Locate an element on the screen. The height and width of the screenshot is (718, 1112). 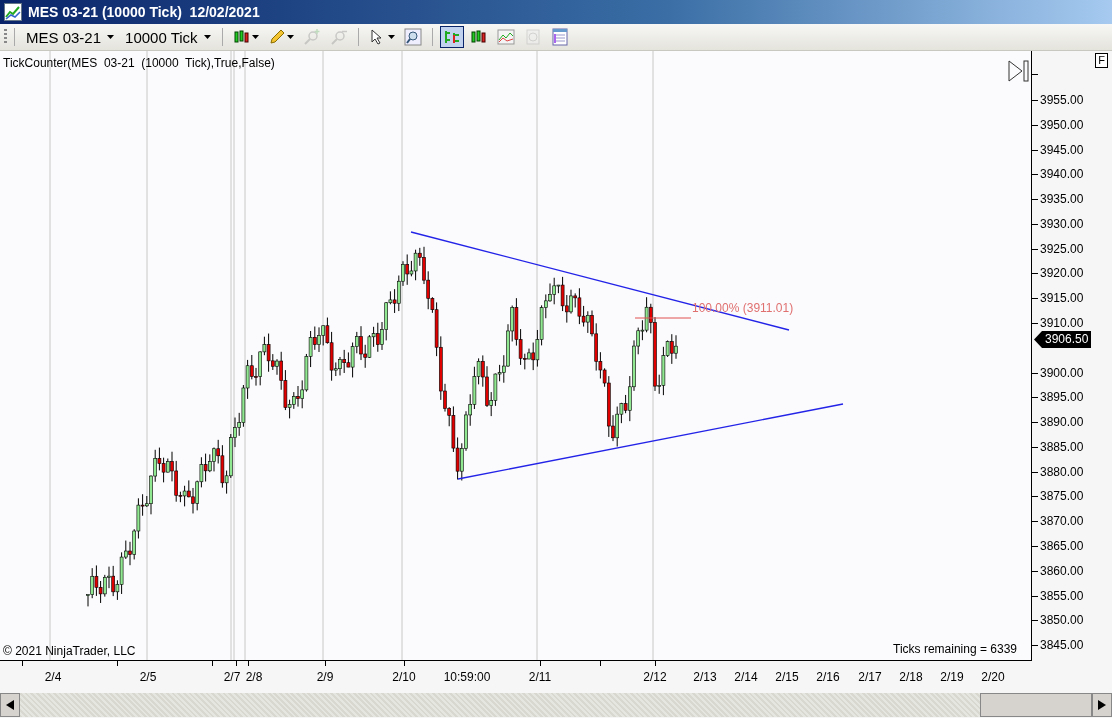
price-label: 3940.00 is located at coordinates (1062, 174).